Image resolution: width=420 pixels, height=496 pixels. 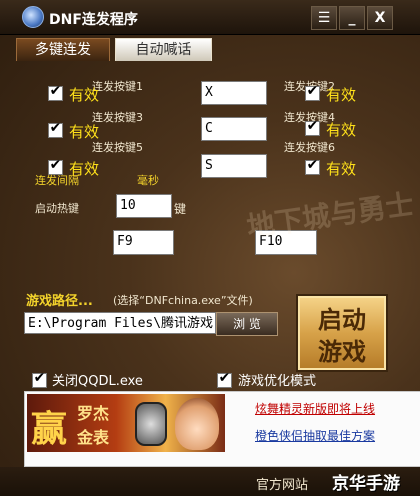 What do you see at coordinates (315, 435) in the screenshot?
I see `ad-link-2: 橙色侠侣抽取最佳方案` at bounding box center [315, 435].